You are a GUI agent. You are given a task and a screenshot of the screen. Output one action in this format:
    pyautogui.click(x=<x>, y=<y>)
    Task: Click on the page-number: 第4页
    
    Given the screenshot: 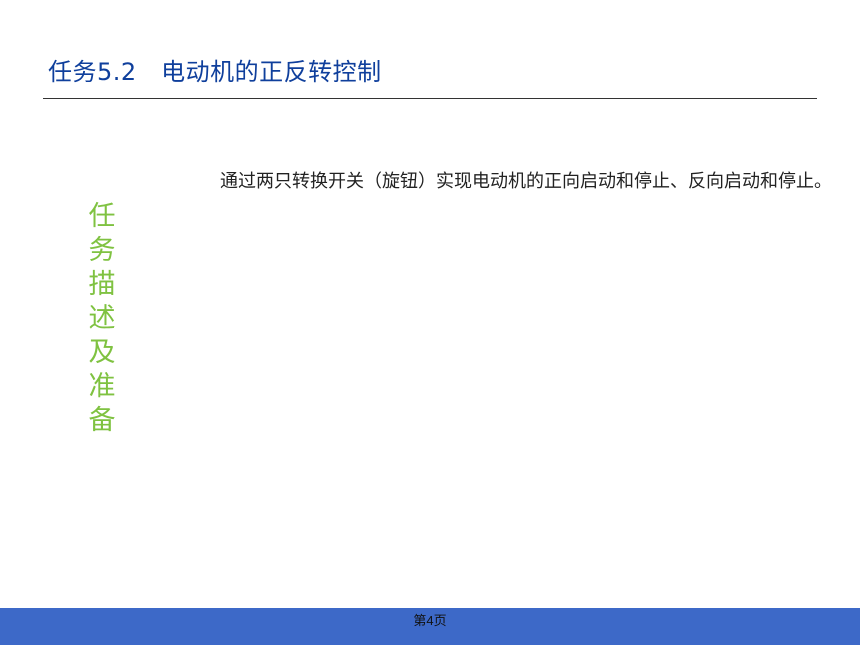 What is the action you would take?
    pyautogui.click(x=430, y=620)
    